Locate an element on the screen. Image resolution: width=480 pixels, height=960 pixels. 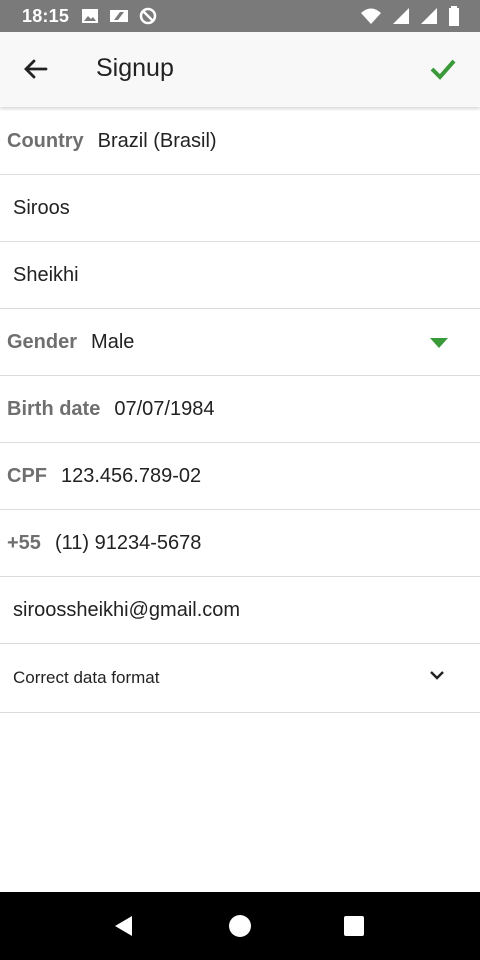
birth-date-field: Birth date 07/07/1984 is located at coordinates (240, 409).